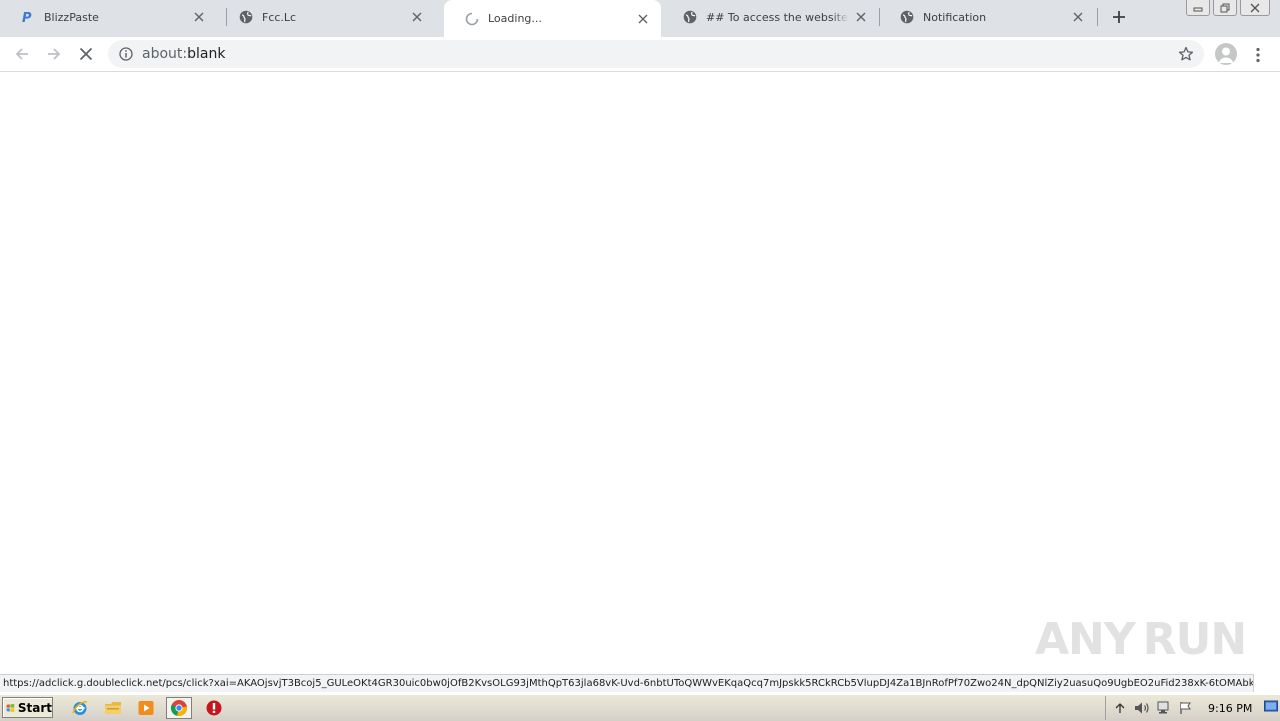 The image size is (1280, 721). I want to click on show-desktop-icon, so click(1271, 707).